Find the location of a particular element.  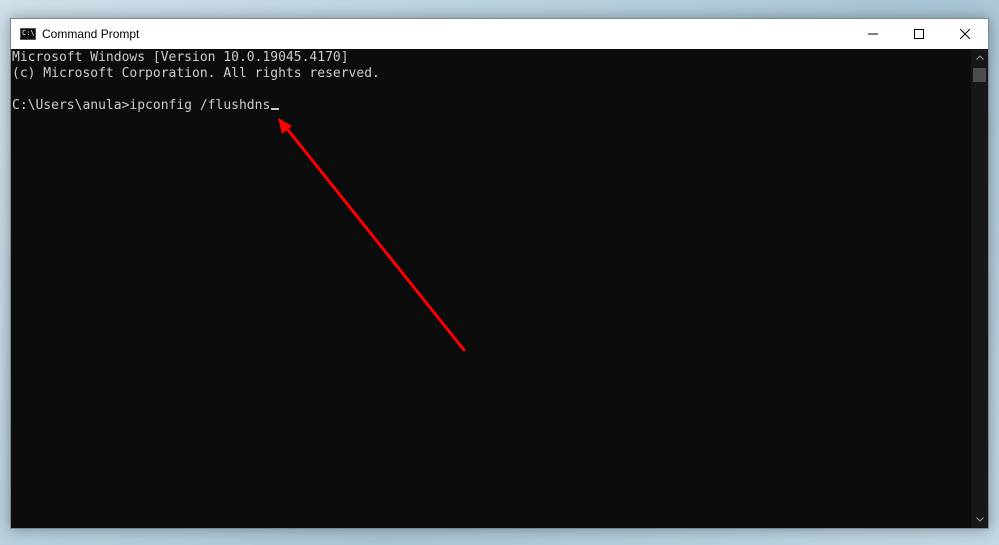

scroll-down-button is located at coordinates (979, 519).